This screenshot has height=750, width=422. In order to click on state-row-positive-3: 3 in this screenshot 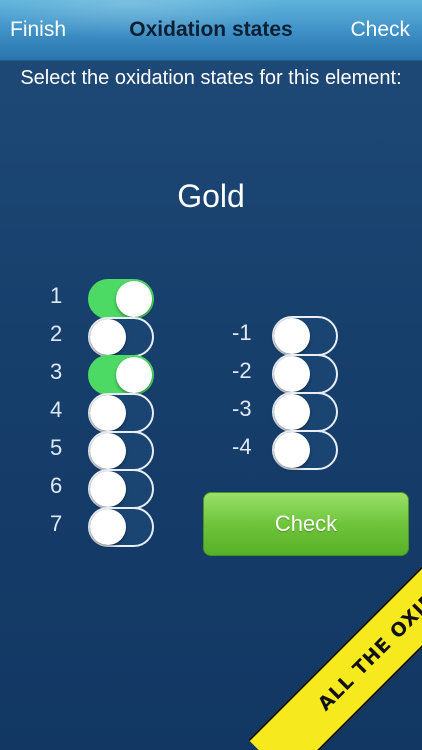, I will do `click(103, 375)`.